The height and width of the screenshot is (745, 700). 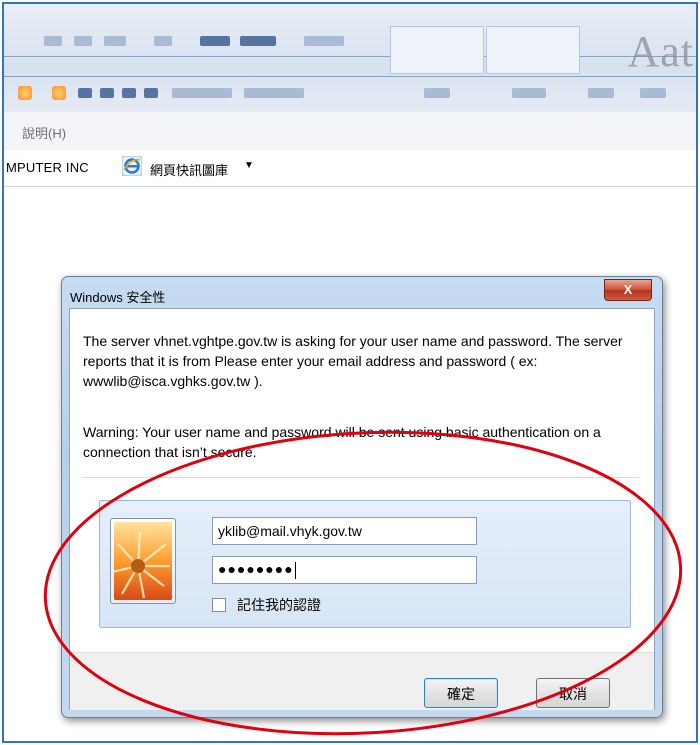 What do you see at coordinates (573, 693) in the screenshot?
I see `cancel-button: 取消` at bounding box center [573, 693].